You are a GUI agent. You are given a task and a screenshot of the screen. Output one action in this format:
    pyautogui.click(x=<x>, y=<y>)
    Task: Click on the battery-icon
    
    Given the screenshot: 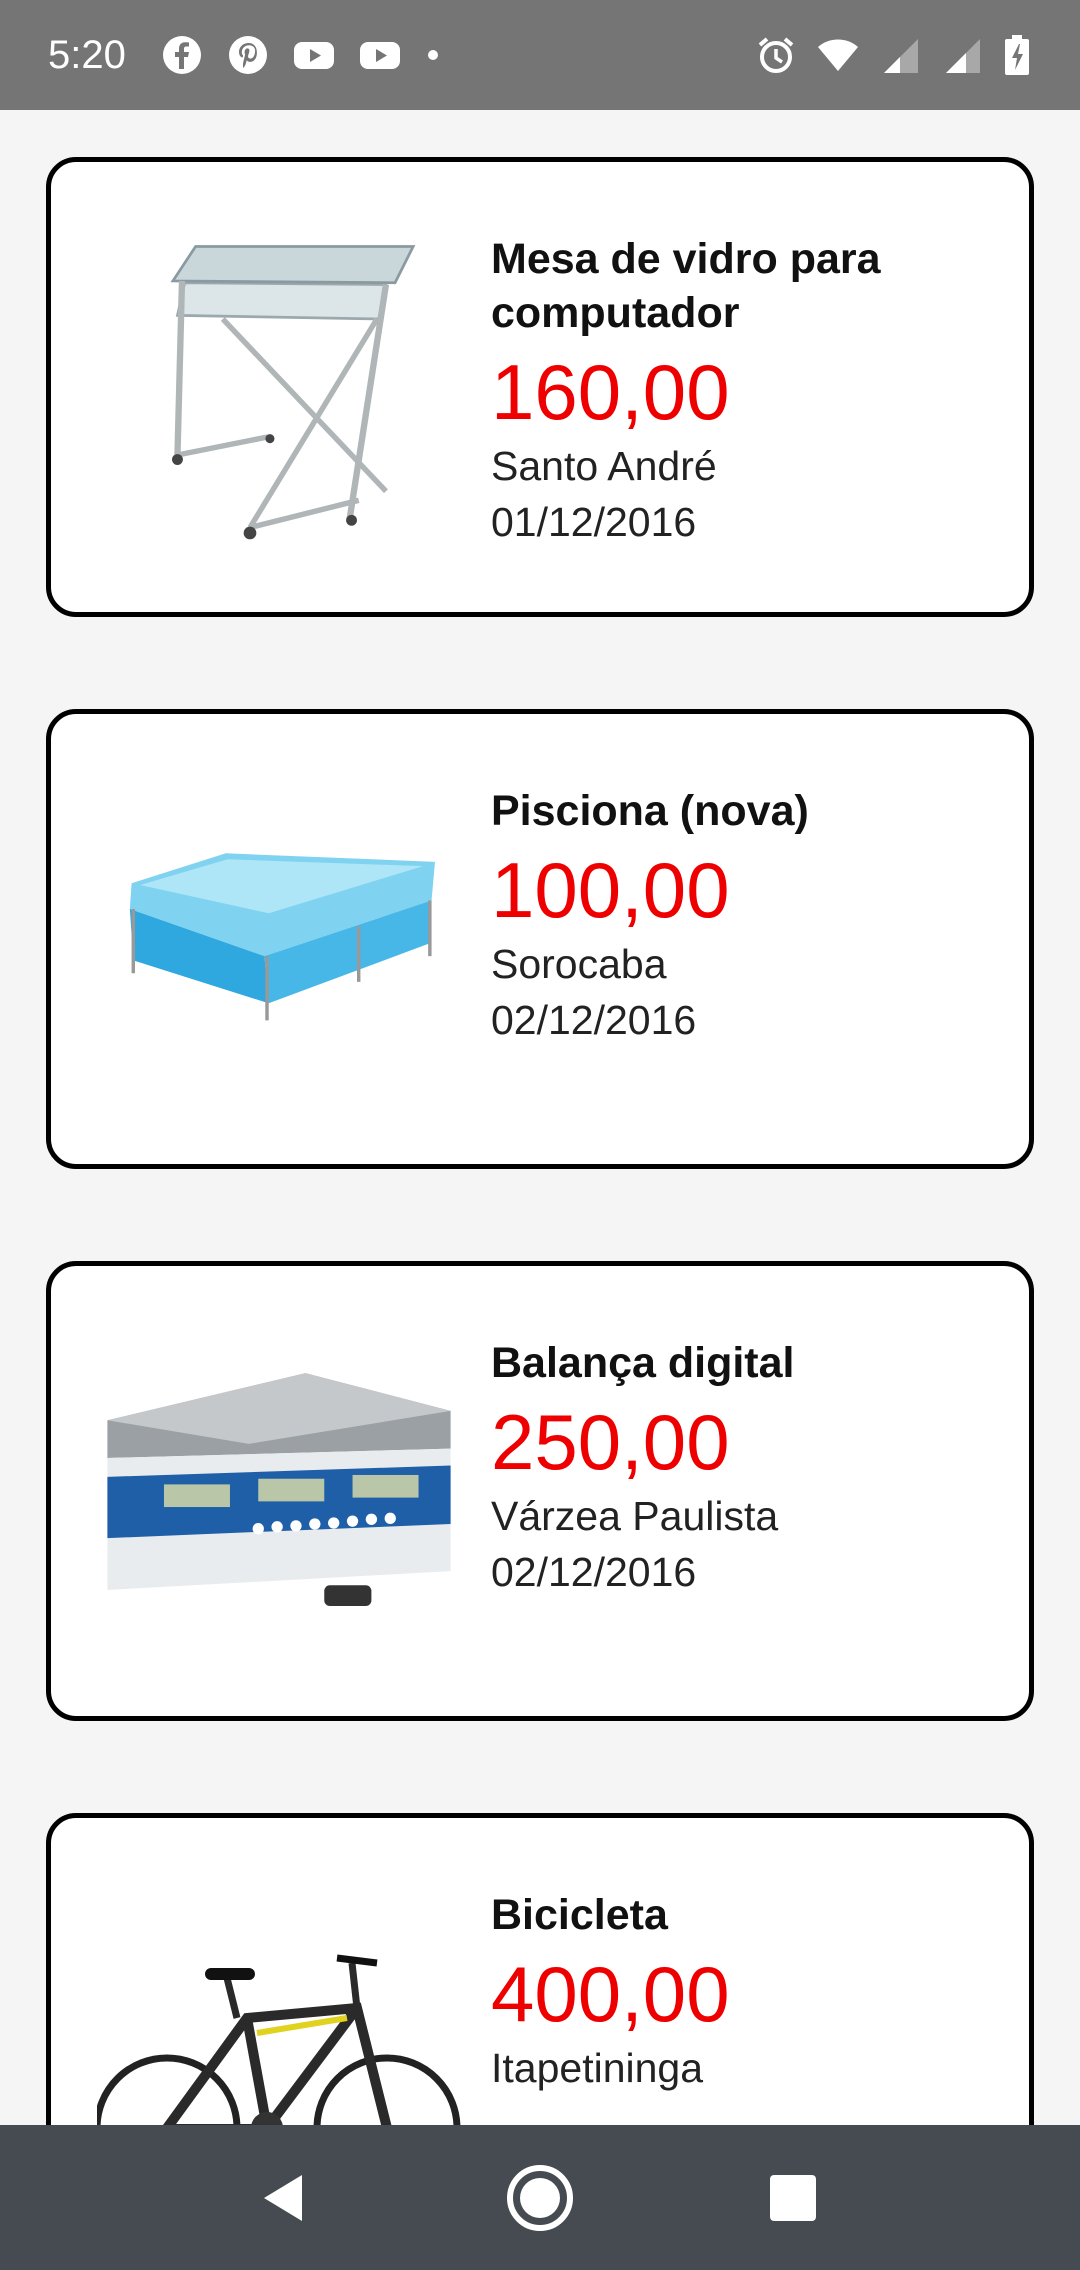 What is the action you would take?
    pyautogui.click(x=1017, y=55)
    